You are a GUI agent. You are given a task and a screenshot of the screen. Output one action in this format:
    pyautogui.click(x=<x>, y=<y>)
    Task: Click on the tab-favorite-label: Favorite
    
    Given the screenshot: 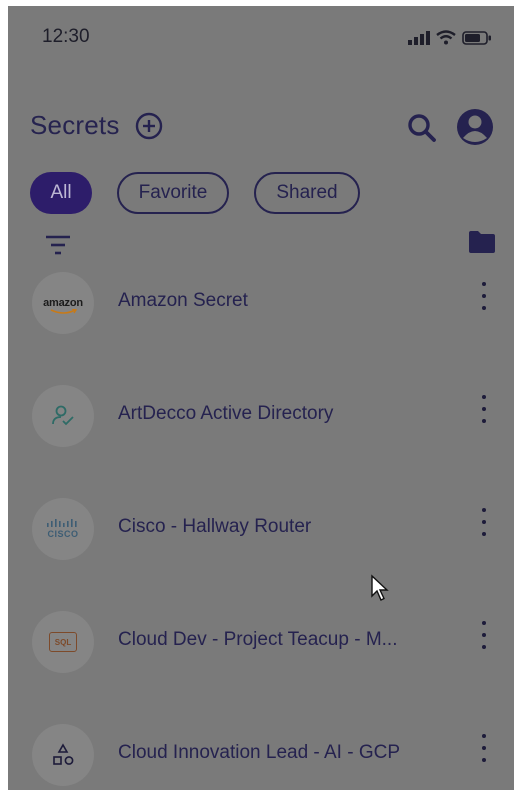 What is the action you would take?
    pyautogui.click(x=173, y=192)
    